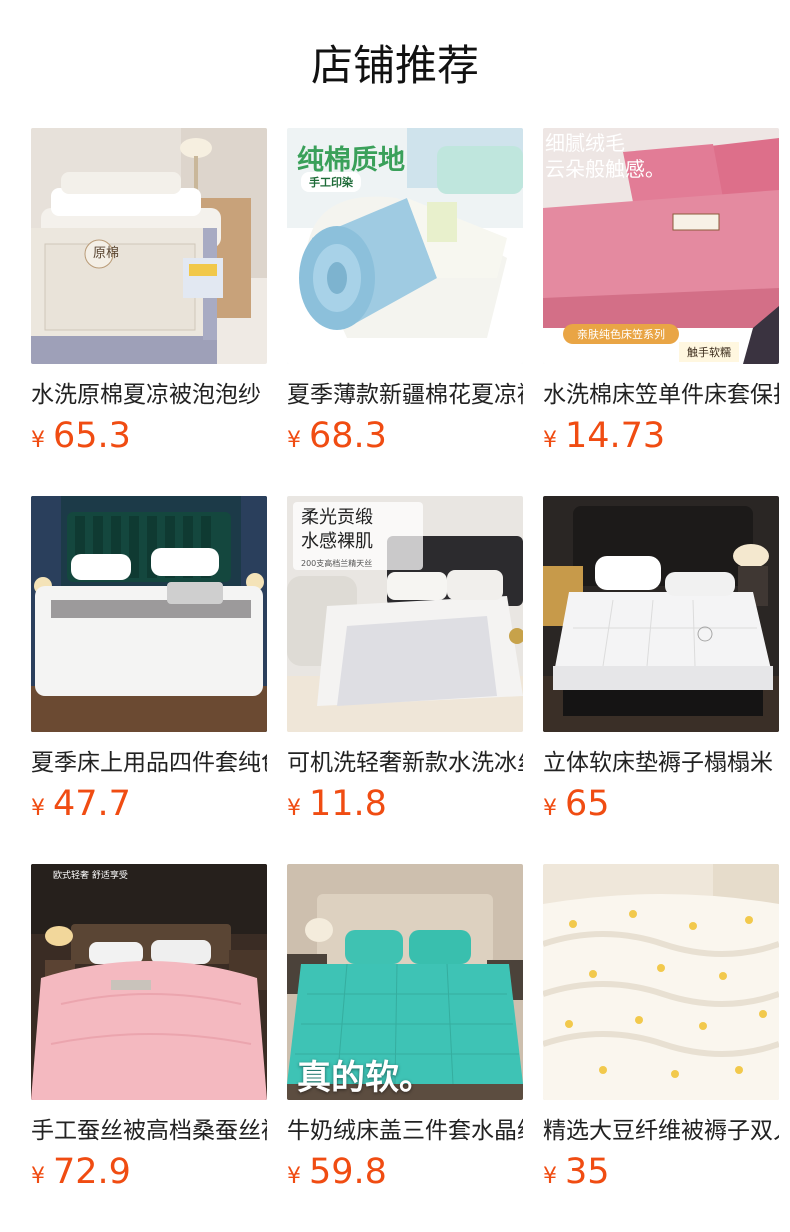 The image size is (790, 1232). What do you see at coordinates (661, 1131) in the screenshot?
I see `product-title: 精选大豆纤维被褥子双人` at bounding box center [661, 1131].